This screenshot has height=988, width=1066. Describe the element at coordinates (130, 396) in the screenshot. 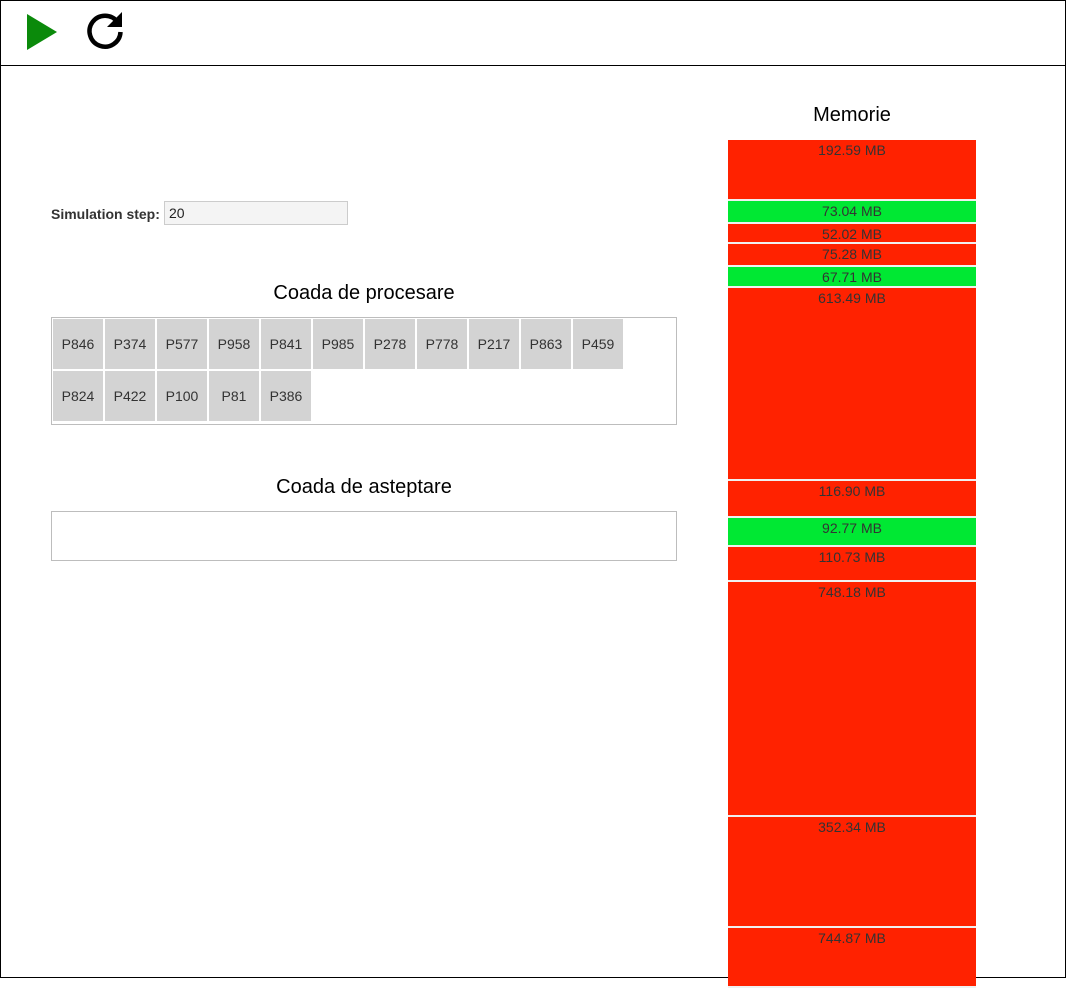

I see `process-item: P422` at that location.